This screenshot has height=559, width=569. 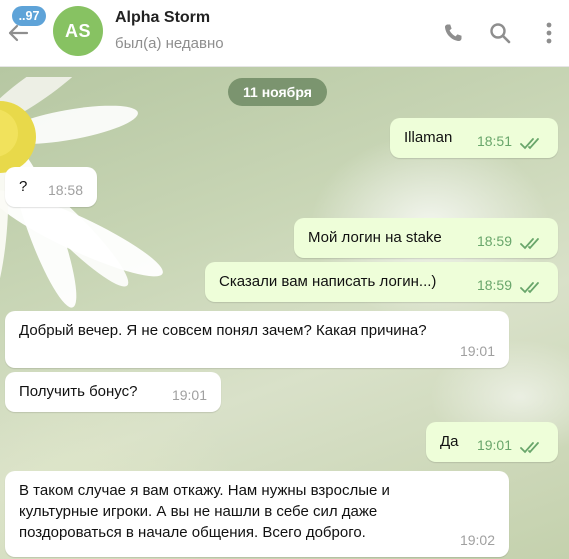 What do you see at coordinates (23, 186) in the screenshot?
I see `message-text: ?` at bounding box center [23, 186].